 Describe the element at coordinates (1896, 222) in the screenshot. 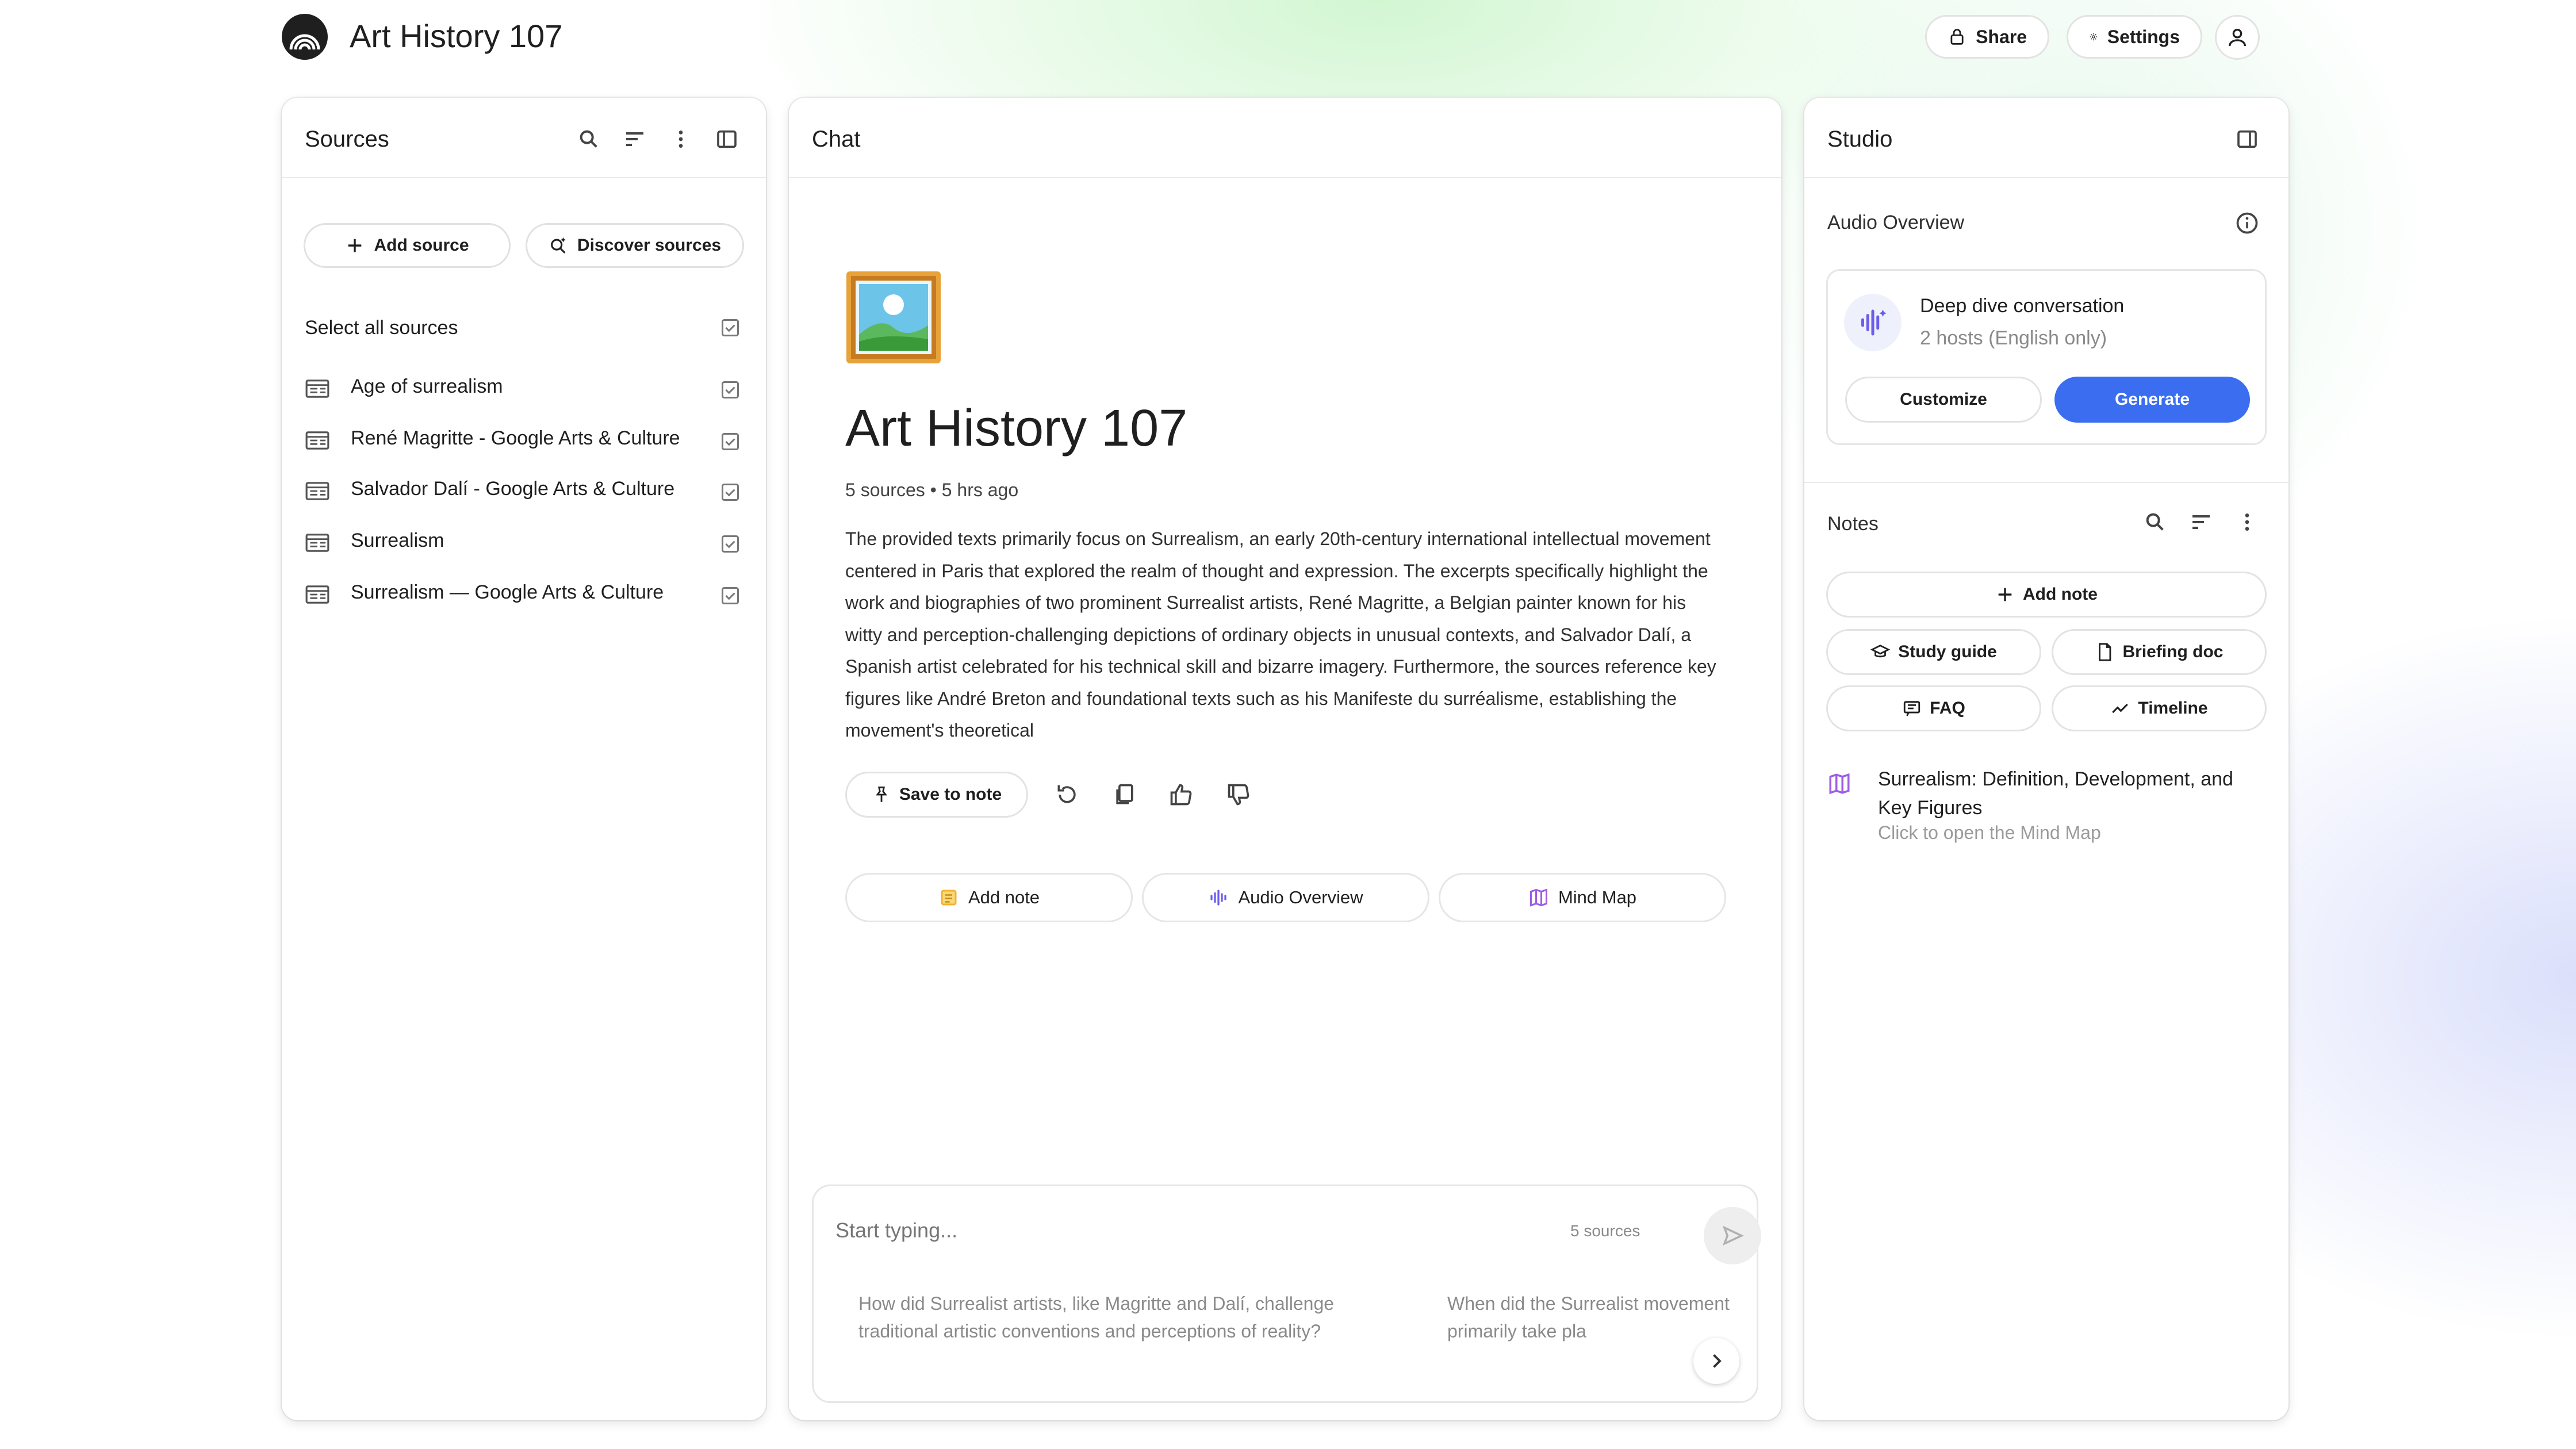

I see `audio-overview-title: Audio Overview` at that location.